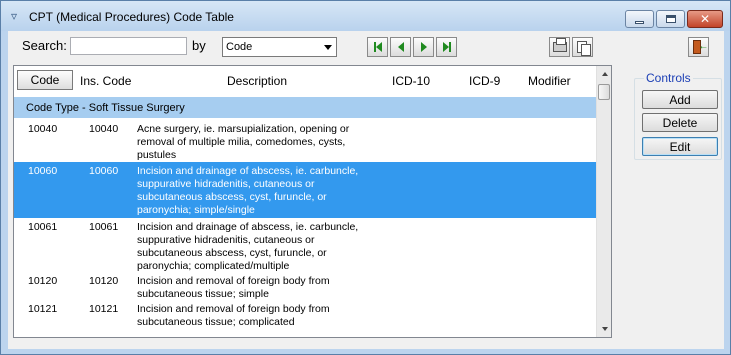  I want to click on cell-code: 10040, so click(43, 129).